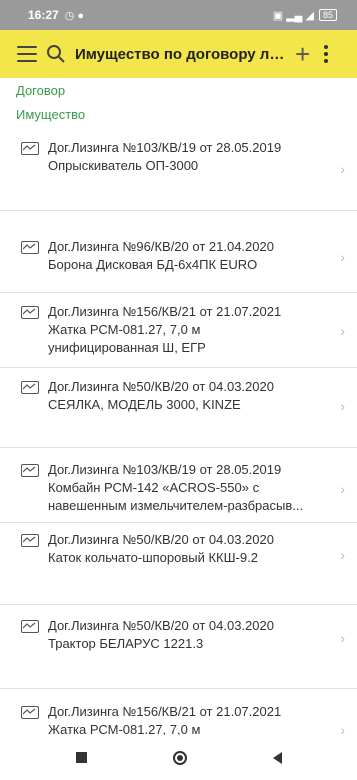 Image resolution: width=357 pixels, height=780 pixels. What do you see at coordinates (50, 114) in the screenshot?
I see `group-property-link: Имущество` at bounding box center [50, 114].